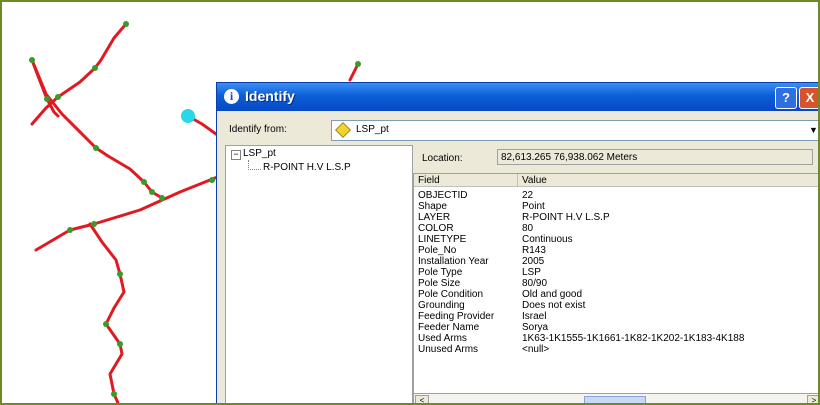  Describe the element at coordinates (786, 98) in the screenshot. I see `help-button: ?` at that location.